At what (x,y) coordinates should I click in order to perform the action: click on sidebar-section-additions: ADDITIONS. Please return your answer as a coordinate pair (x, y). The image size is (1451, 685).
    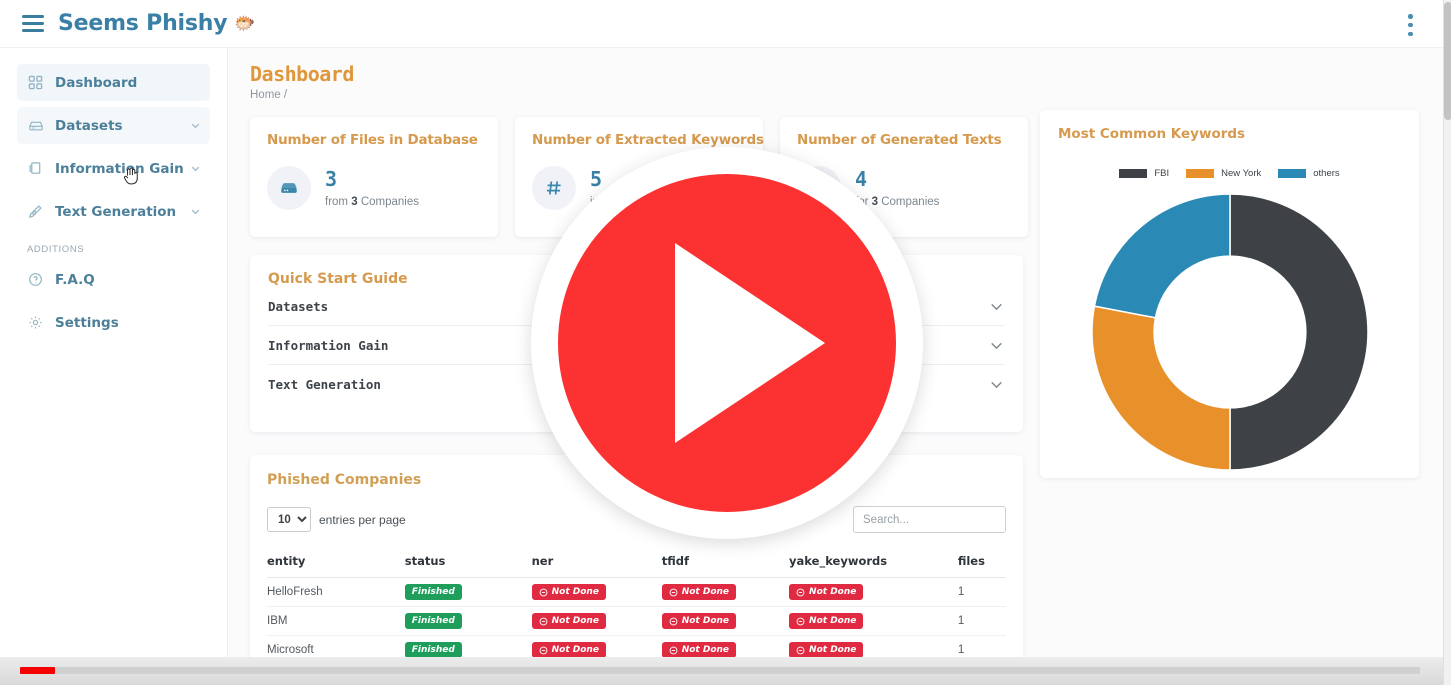
    Looking at the image, I should click on (56, 249).